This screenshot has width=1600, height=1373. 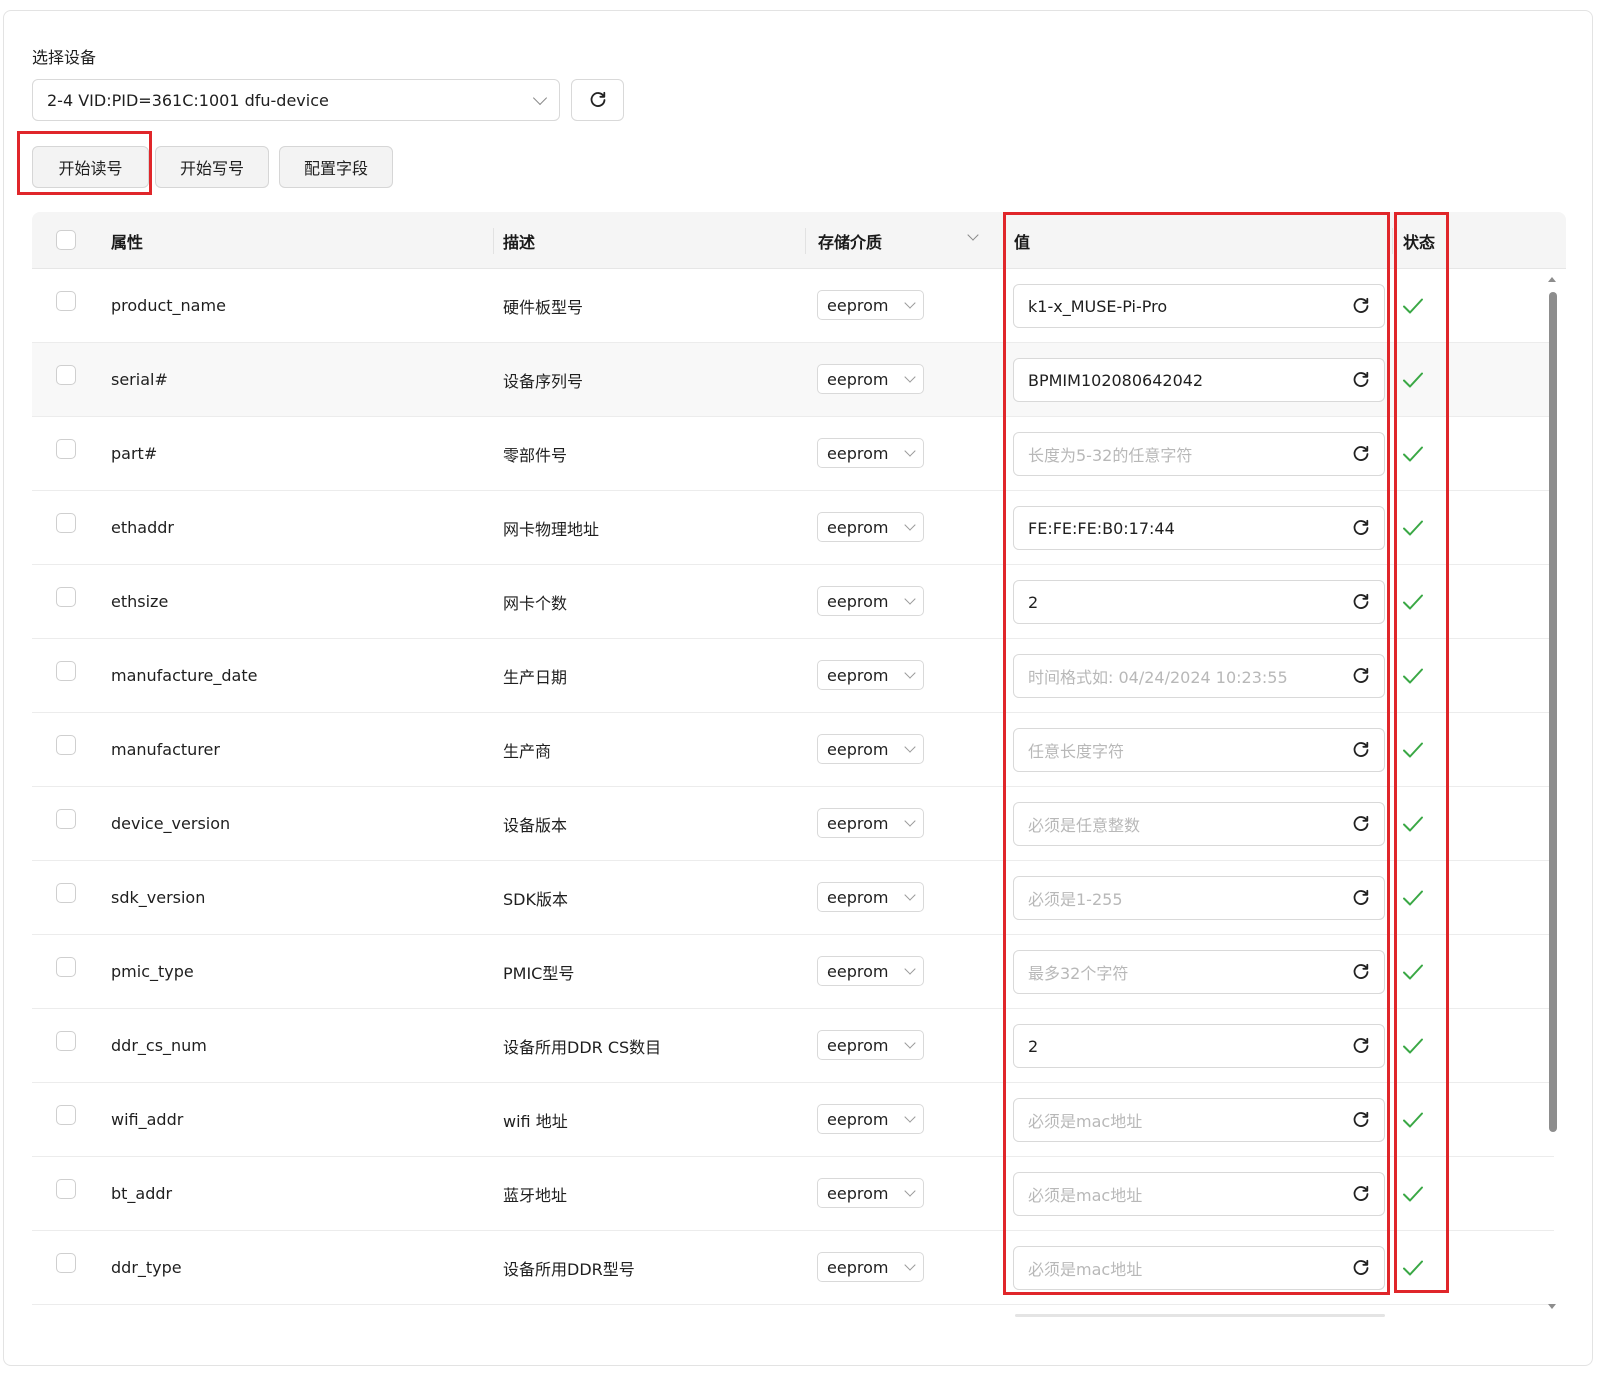 I want to click on device-select-value: 2-4 VID:PID=361C:1001 dfu-device, so click(x=188, y=100).